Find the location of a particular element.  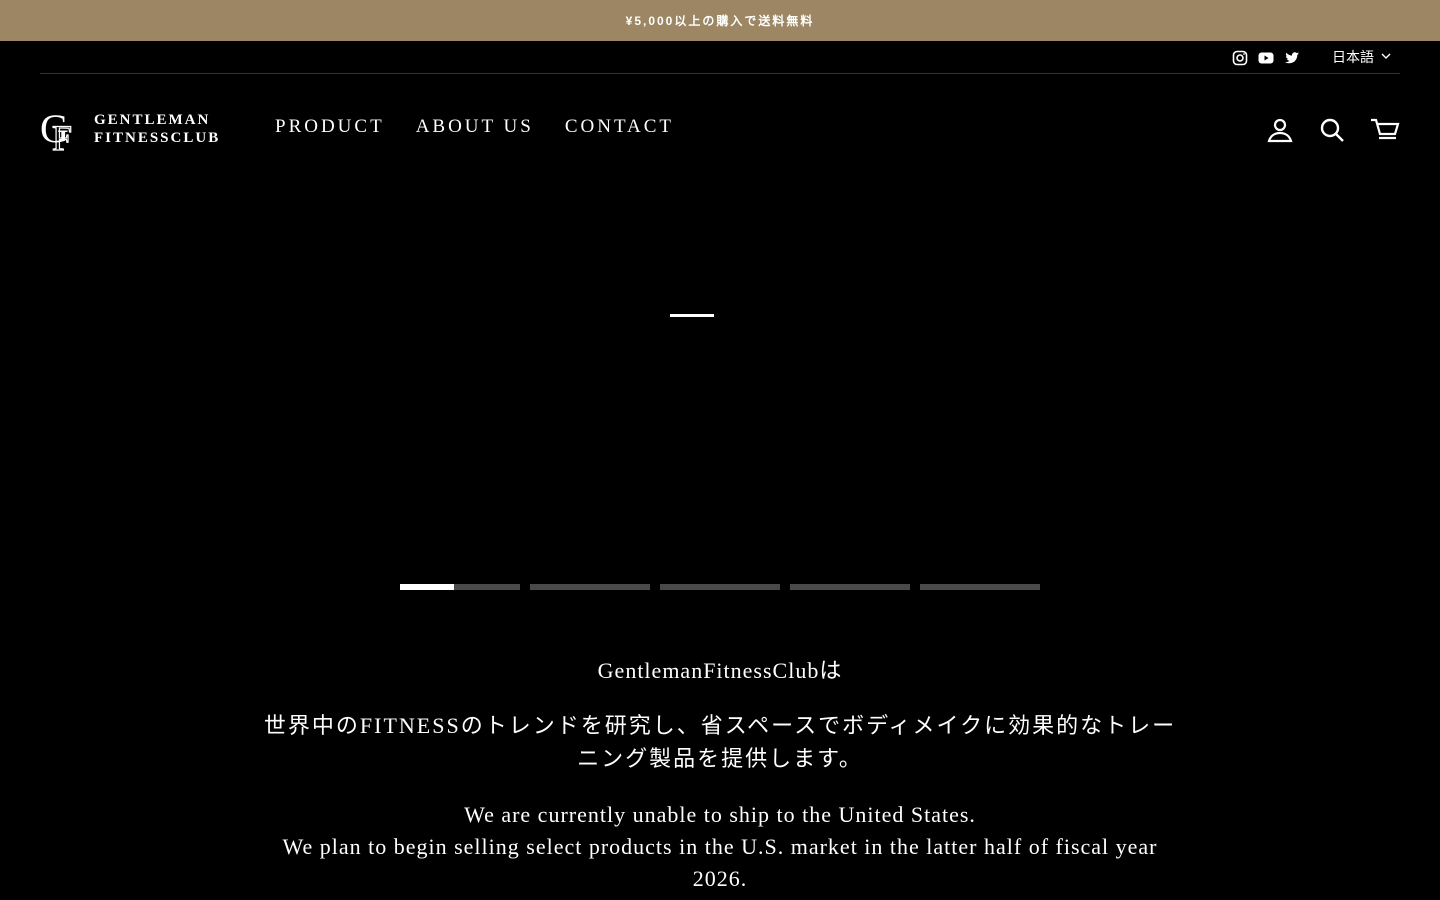

logo-text: GENTLEMAN FITNESSCLUB is located at coordinates (157, 129).